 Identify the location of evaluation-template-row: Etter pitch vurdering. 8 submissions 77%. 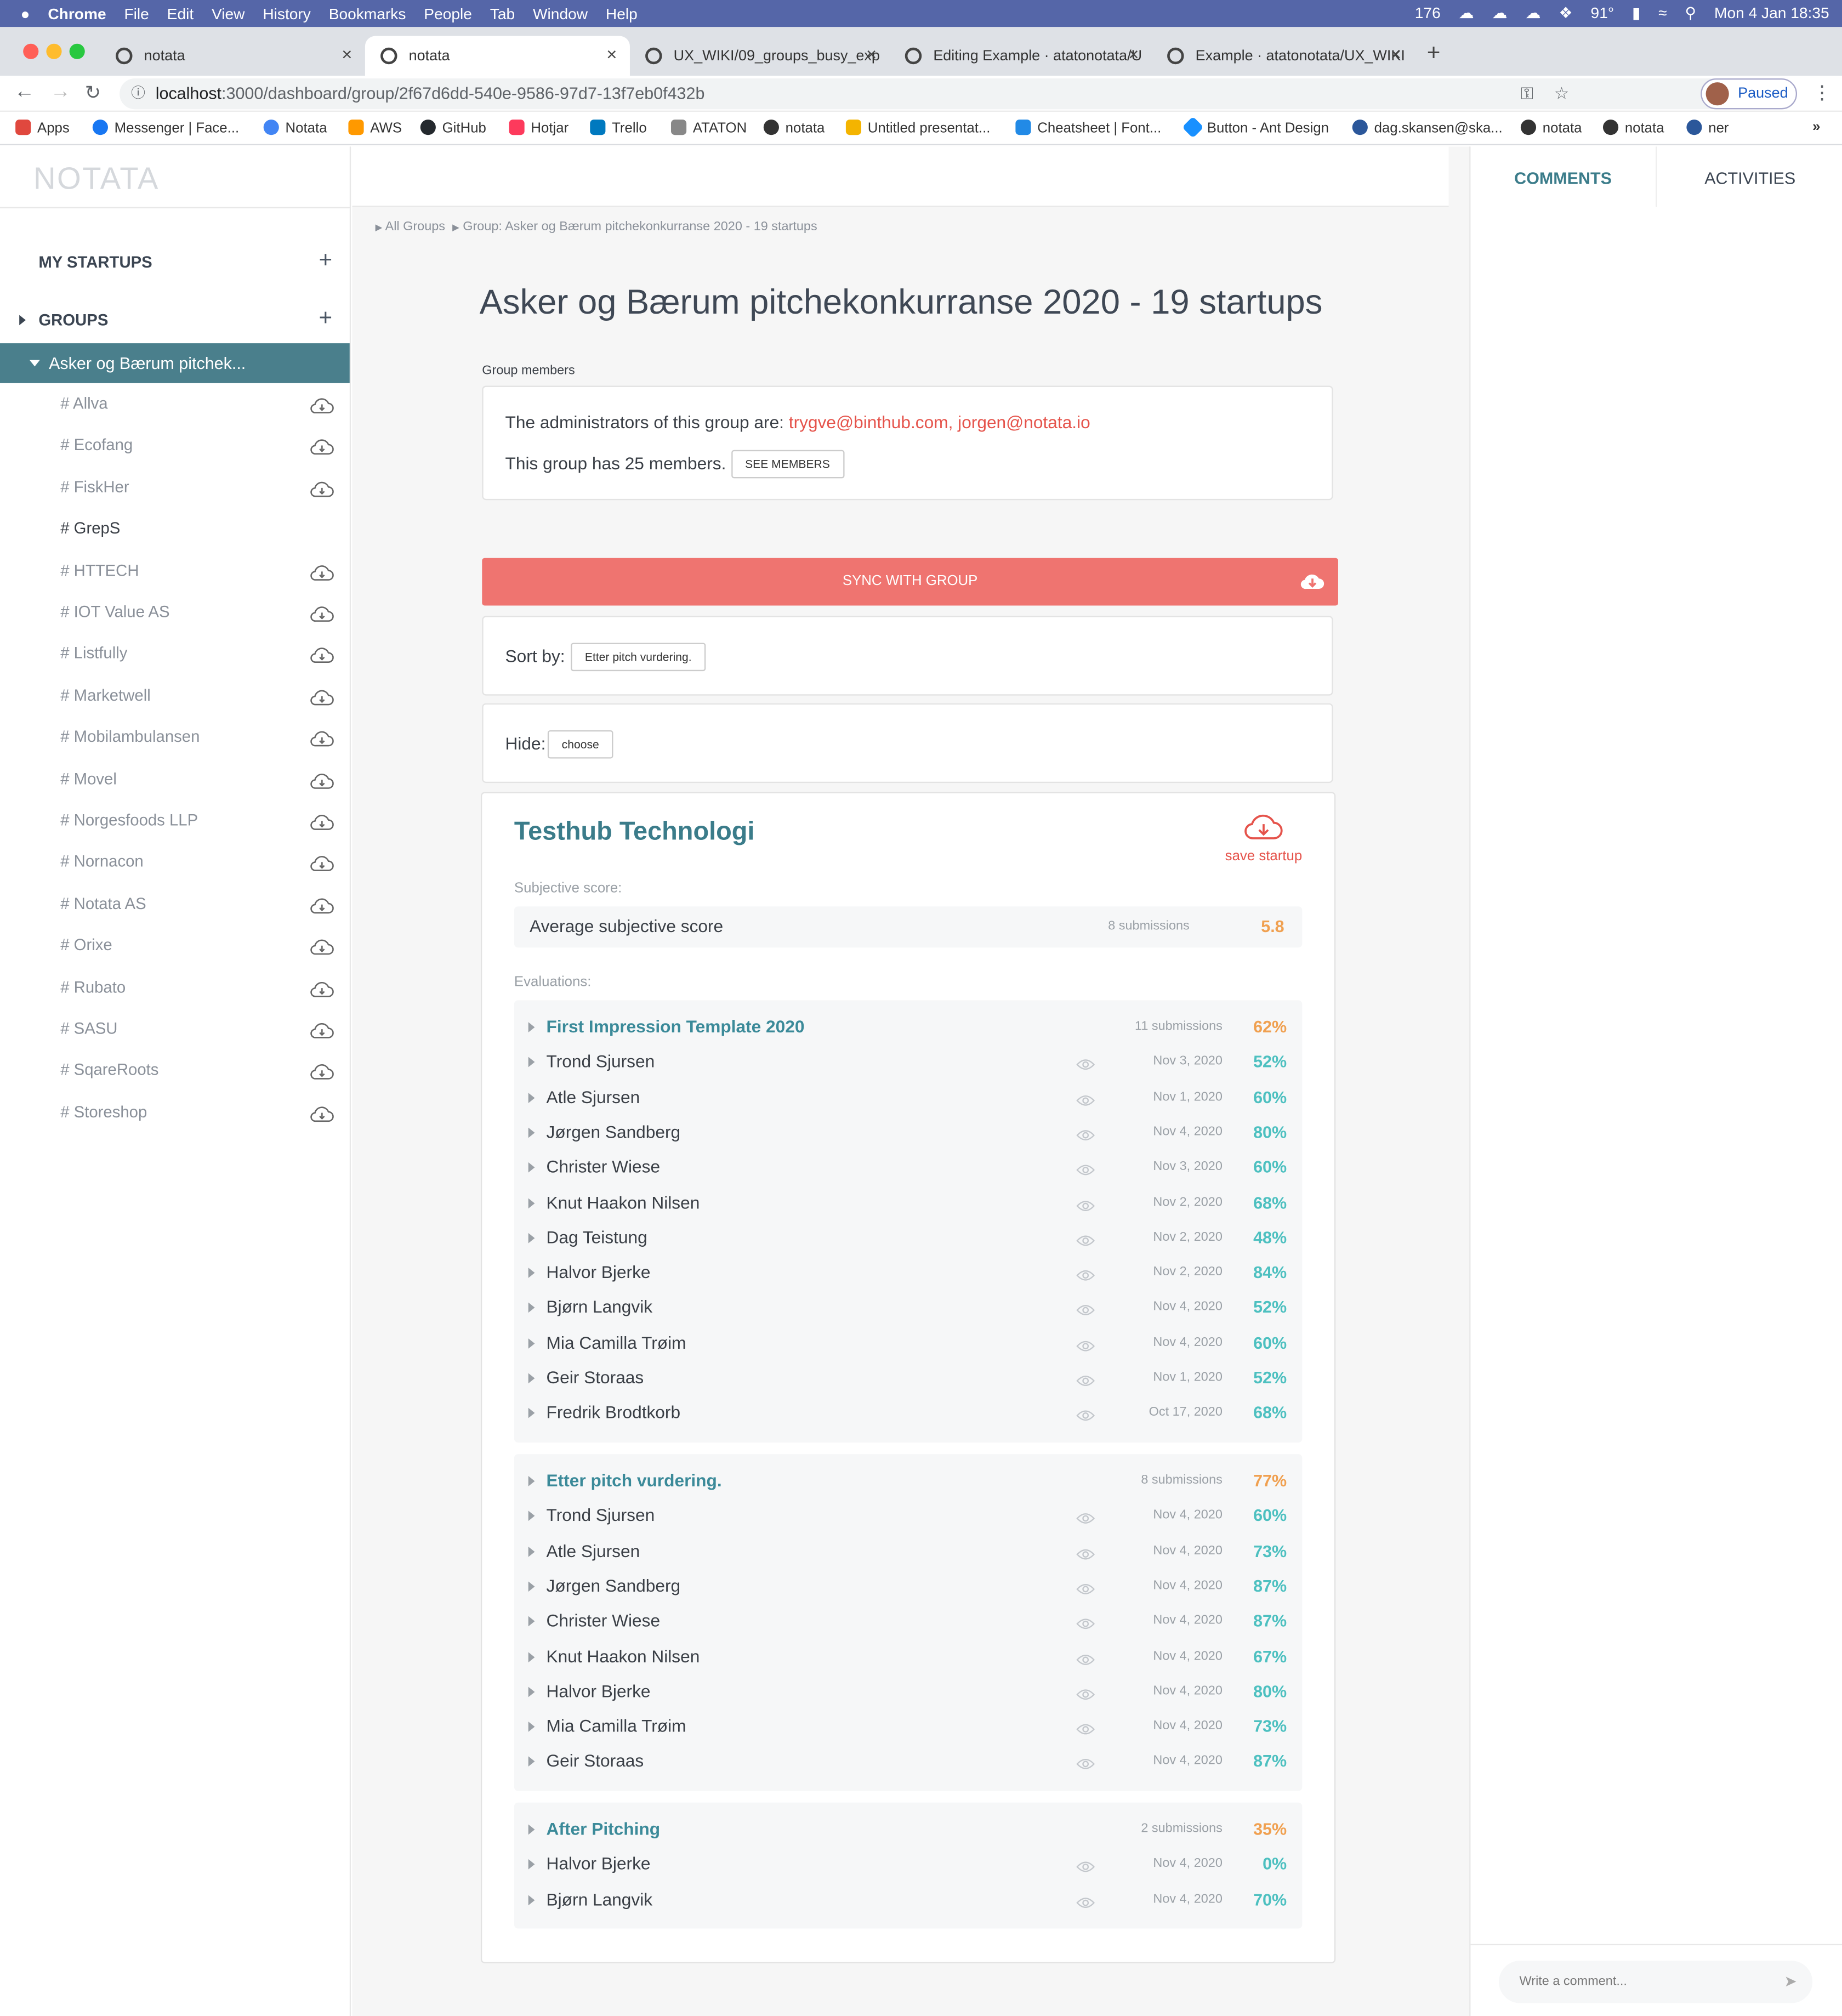
(908, 1481).